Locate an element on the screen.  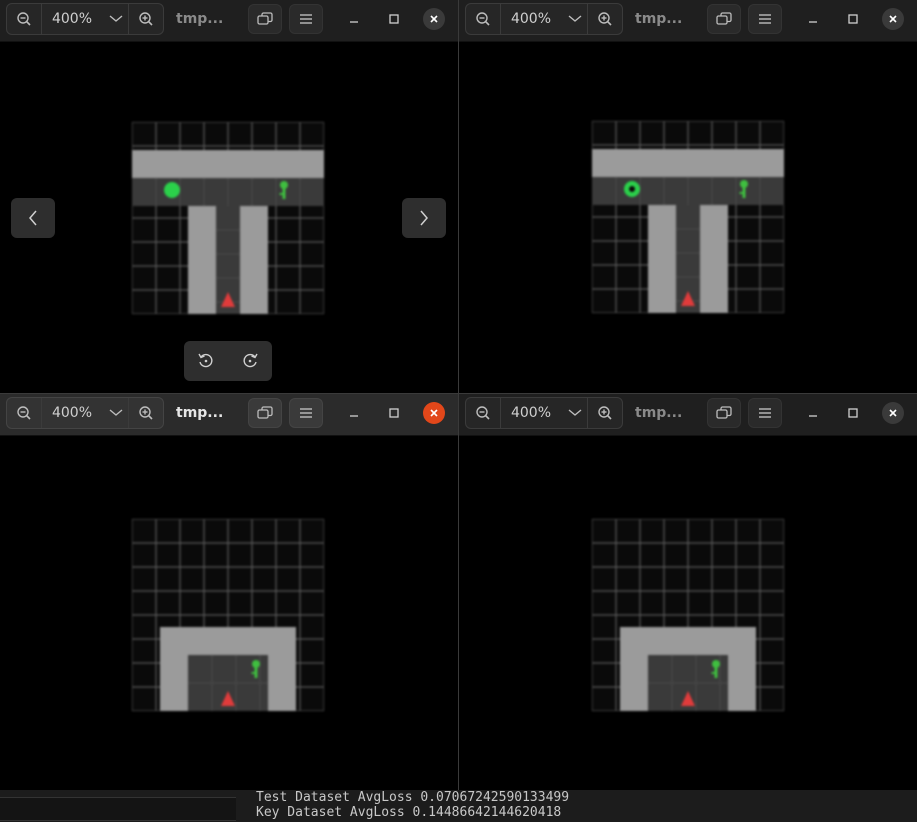
rotate-right-button is located at coordinates (250, 361).